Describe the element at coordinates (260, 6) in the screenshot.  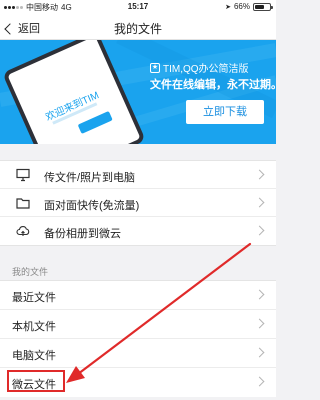
I see `battery-level` at that location.